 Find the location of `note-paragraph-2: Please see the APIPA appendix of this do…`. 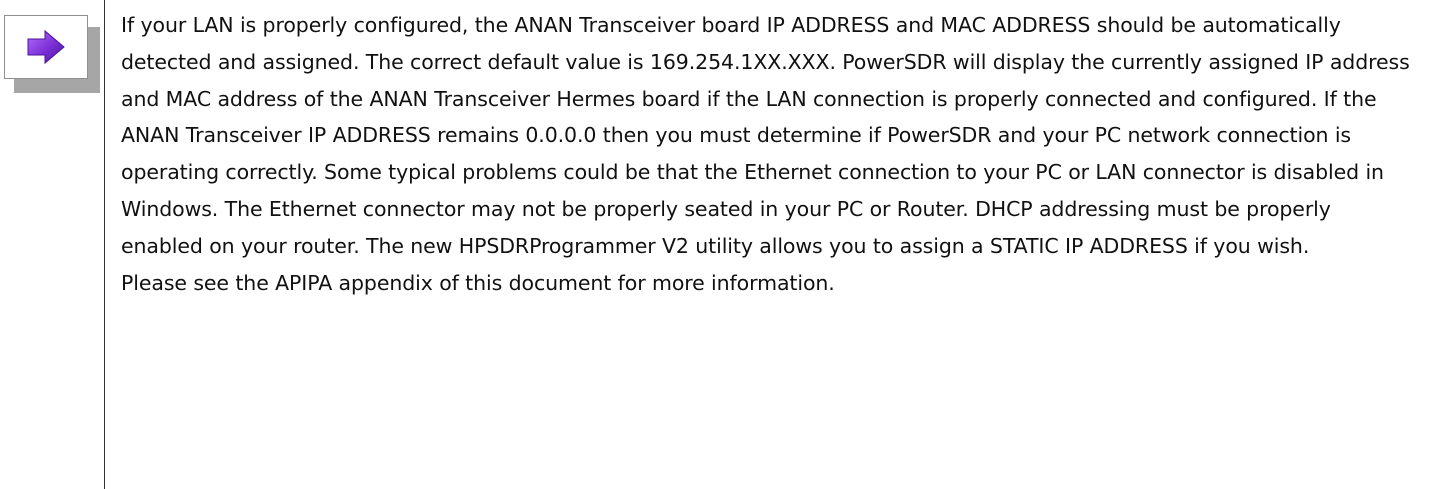

note-paragraph-2: Please see the APIPA appendix of this do… is located at coordinates (478, 282).